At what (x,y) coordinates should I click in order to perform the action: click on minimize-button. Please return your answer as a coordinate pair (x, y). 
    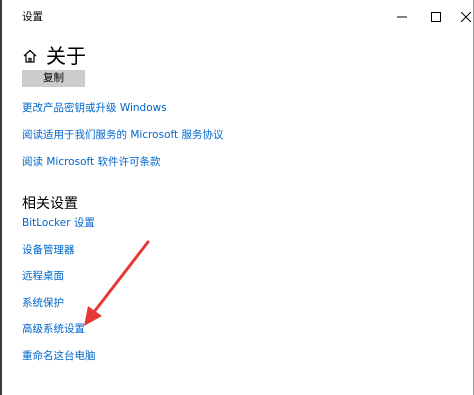
    Looking at the image, I should click on (402, 16).